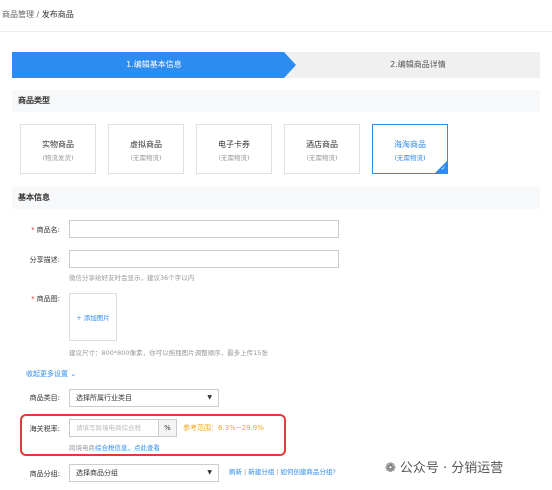 Image resolution: width=552 pixels, height=490 pixels. I want to click on wechat-icon: ❁, so click(390, 468).